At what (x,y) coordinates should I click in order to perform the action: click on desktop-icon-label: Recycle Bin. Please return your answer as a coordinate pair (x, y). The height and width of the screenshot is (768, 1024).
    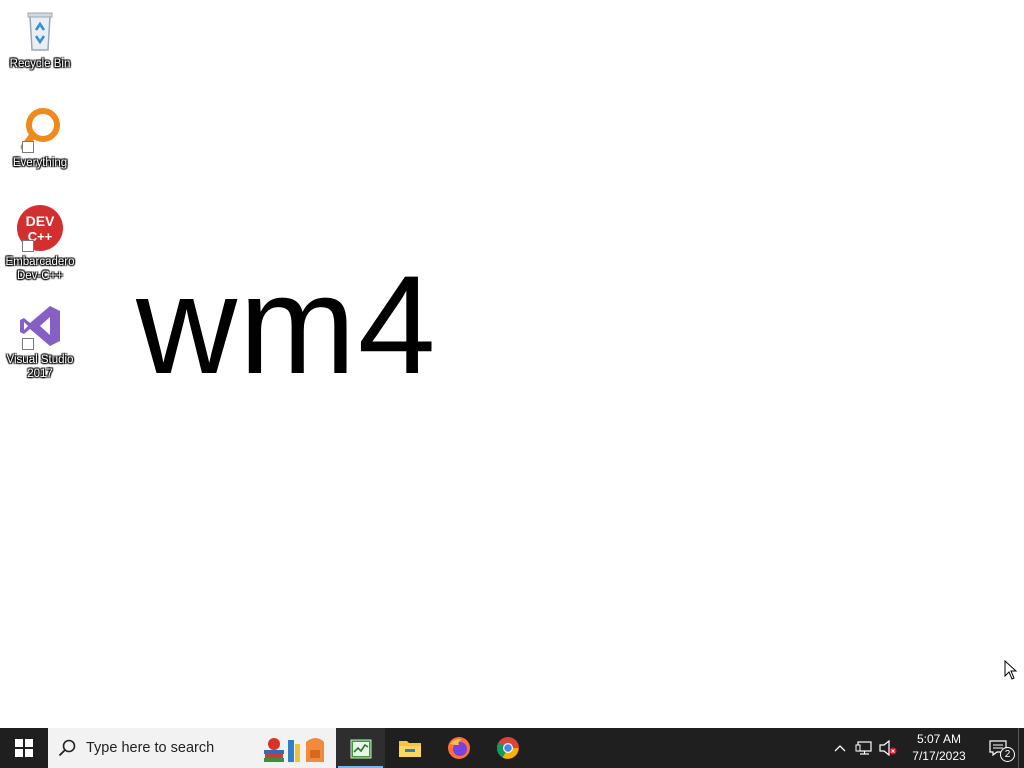
    Looking at the image, I should click on (40, 64).